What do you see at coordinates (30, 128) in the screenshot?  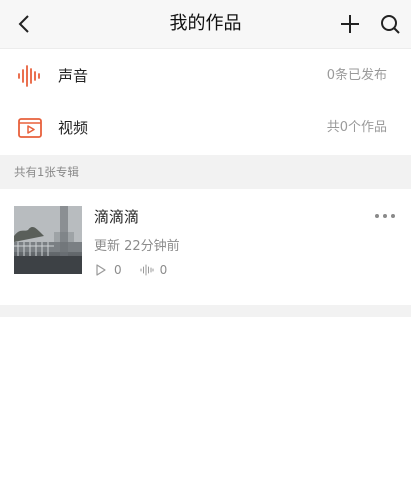 I see `video-play-icon` at bounding box center [30, 128].